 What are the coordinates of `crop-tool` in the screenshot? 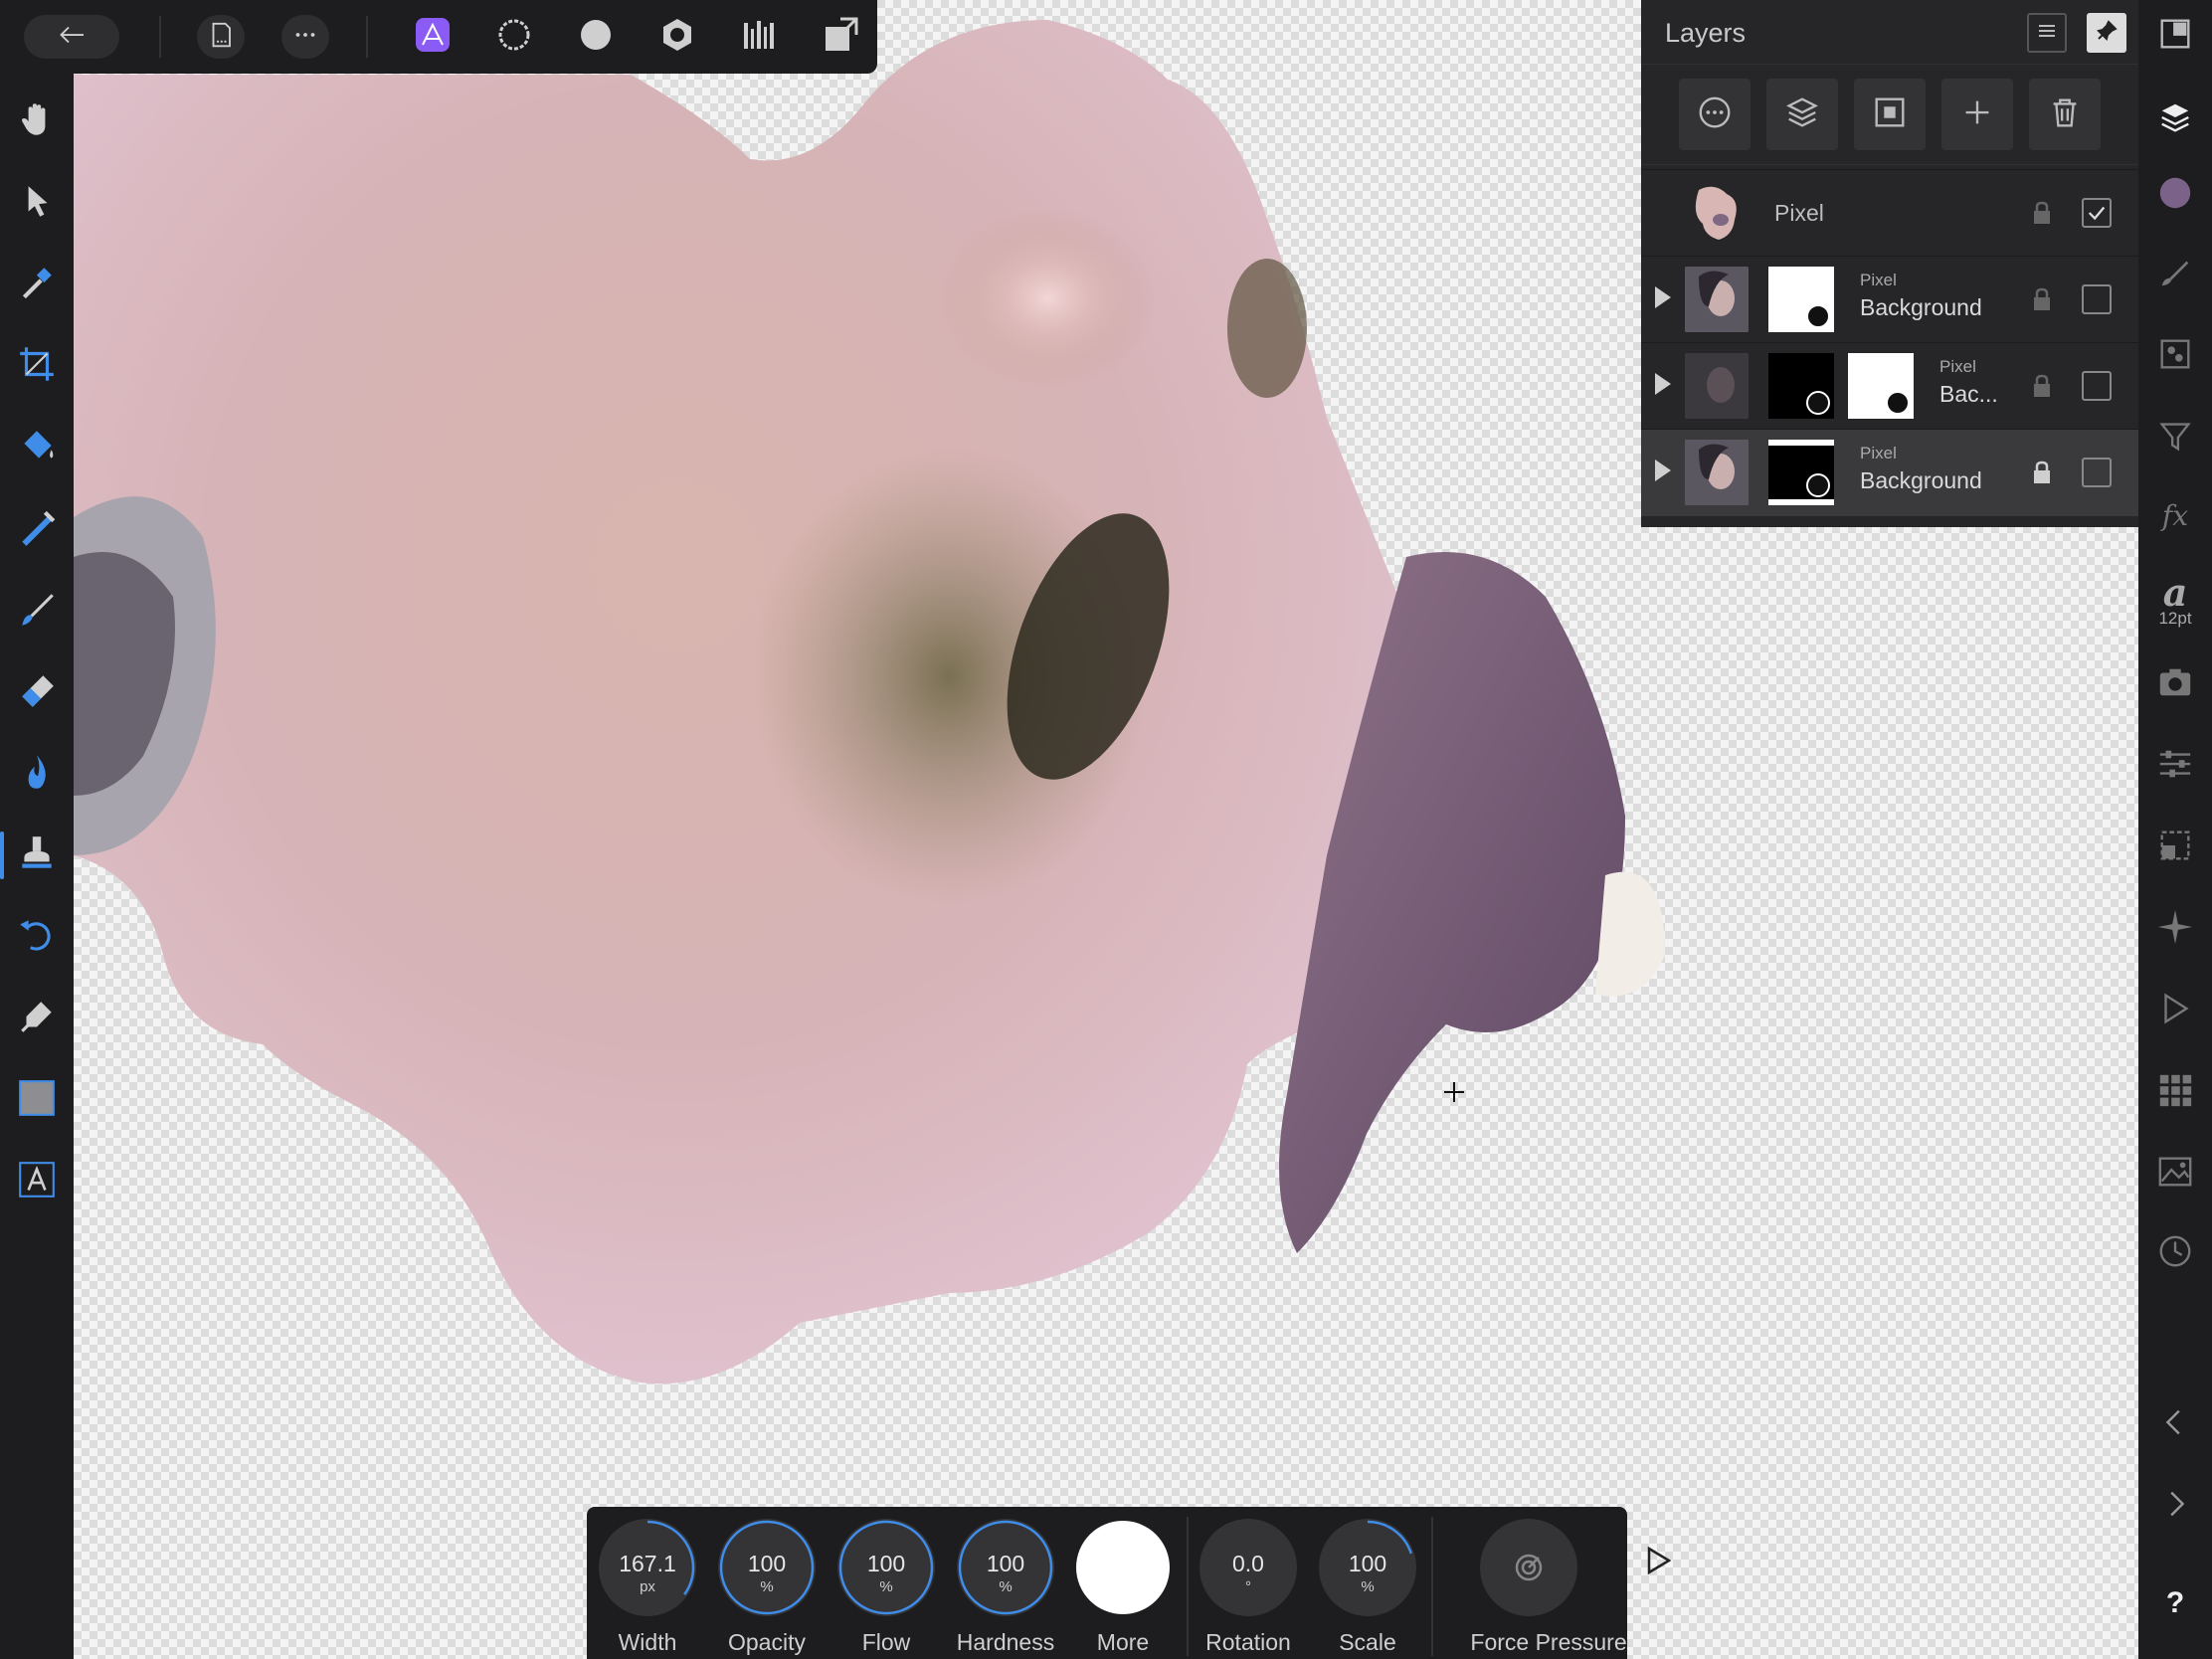 It's located at (37, 366).